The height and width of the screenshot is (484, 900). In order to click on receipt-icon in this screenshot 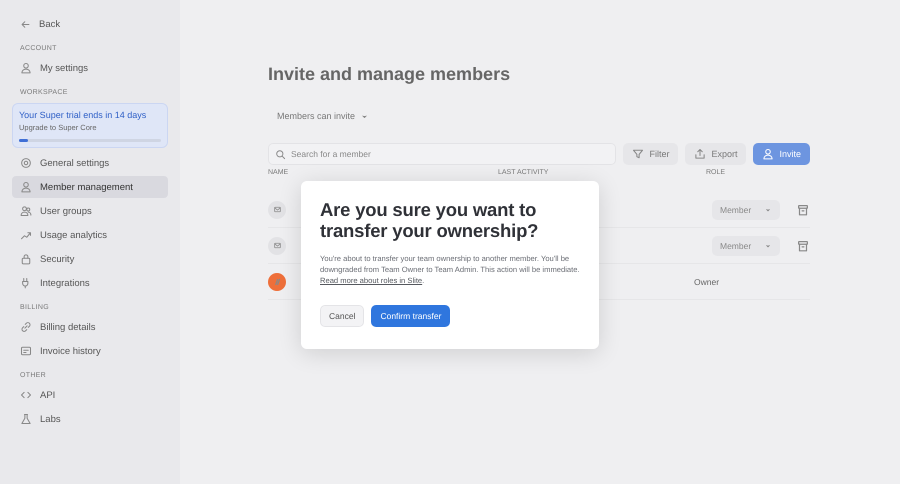, I will do `click(26, 351)`.